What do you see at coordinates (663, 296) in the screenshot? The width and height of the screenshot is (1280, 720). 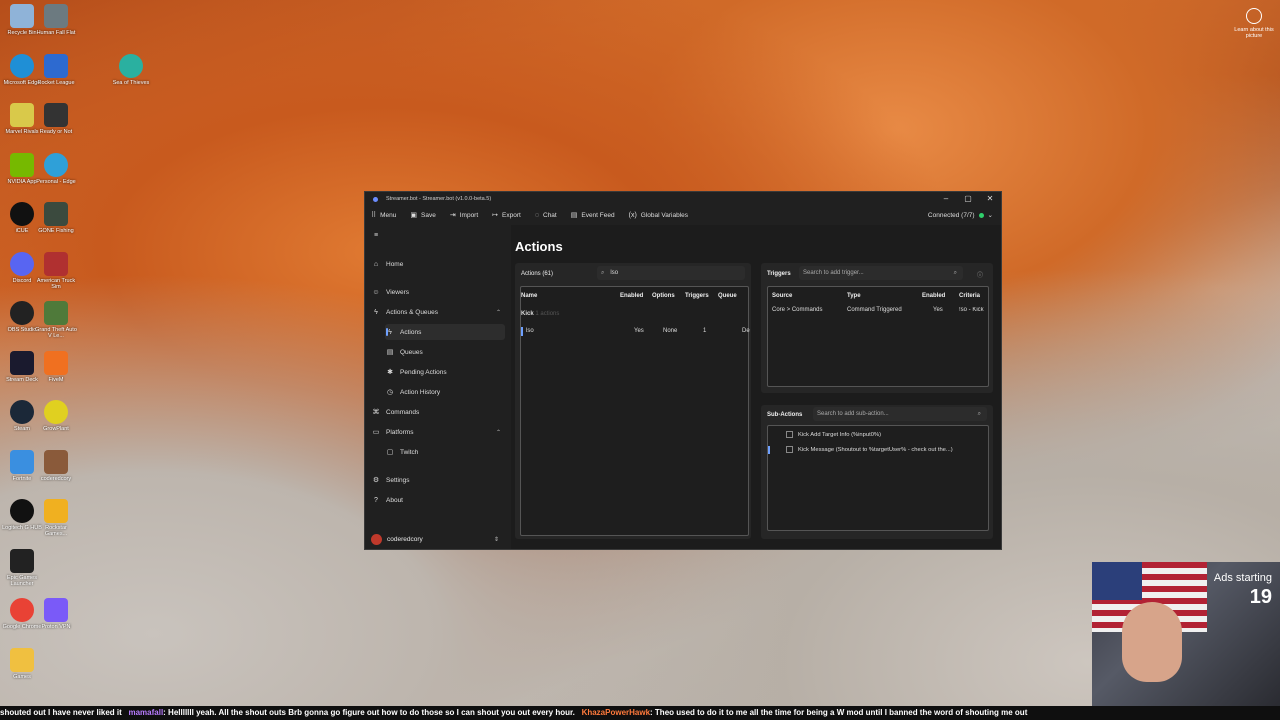 I see `col-options: Options` at bounding box center [663, 296].